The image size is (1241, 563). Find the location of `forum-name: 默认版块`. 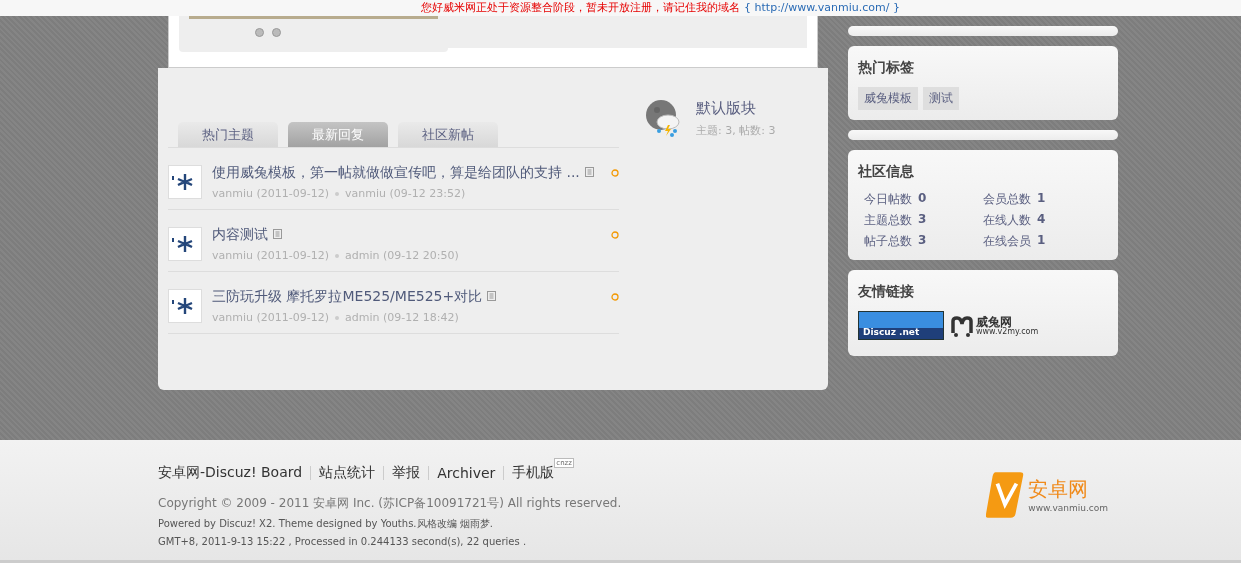

forum-name: 默认版块 is located at coordinates (736, 108).